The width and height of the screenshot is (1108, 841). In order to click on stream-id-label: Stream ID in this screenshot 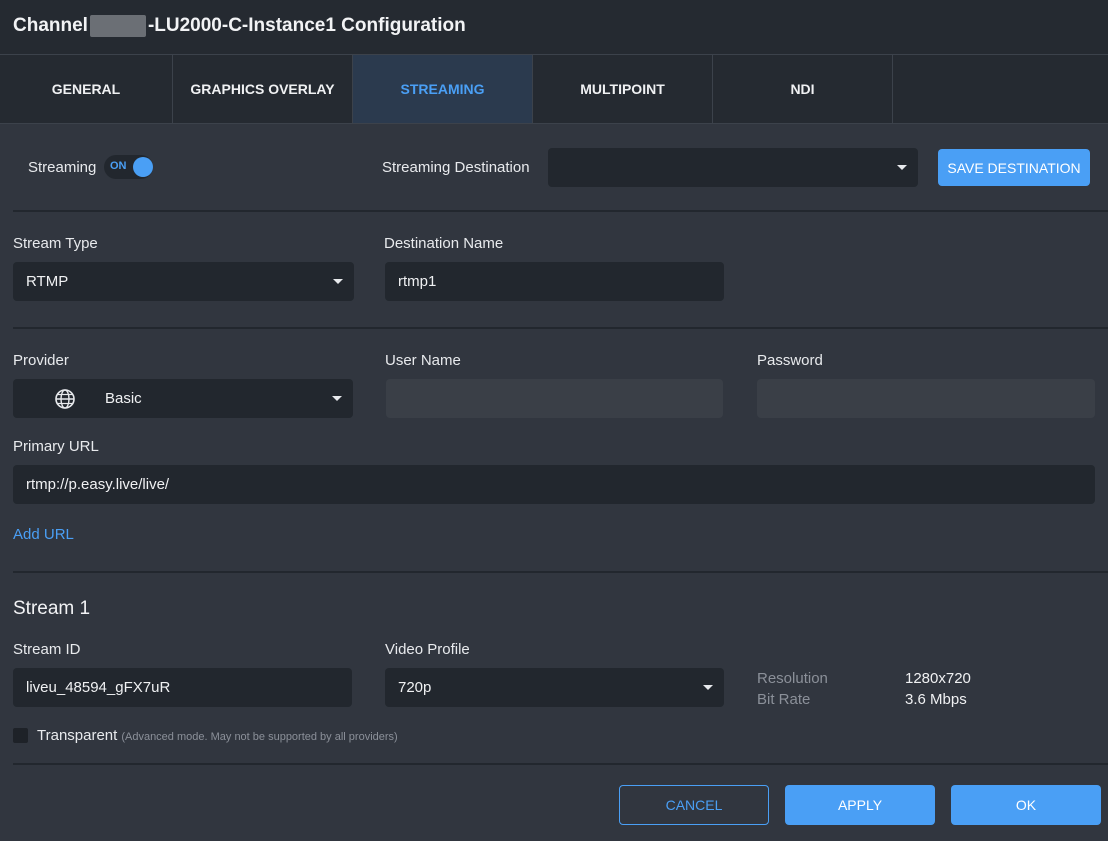, I will do `click(47, 649)`.